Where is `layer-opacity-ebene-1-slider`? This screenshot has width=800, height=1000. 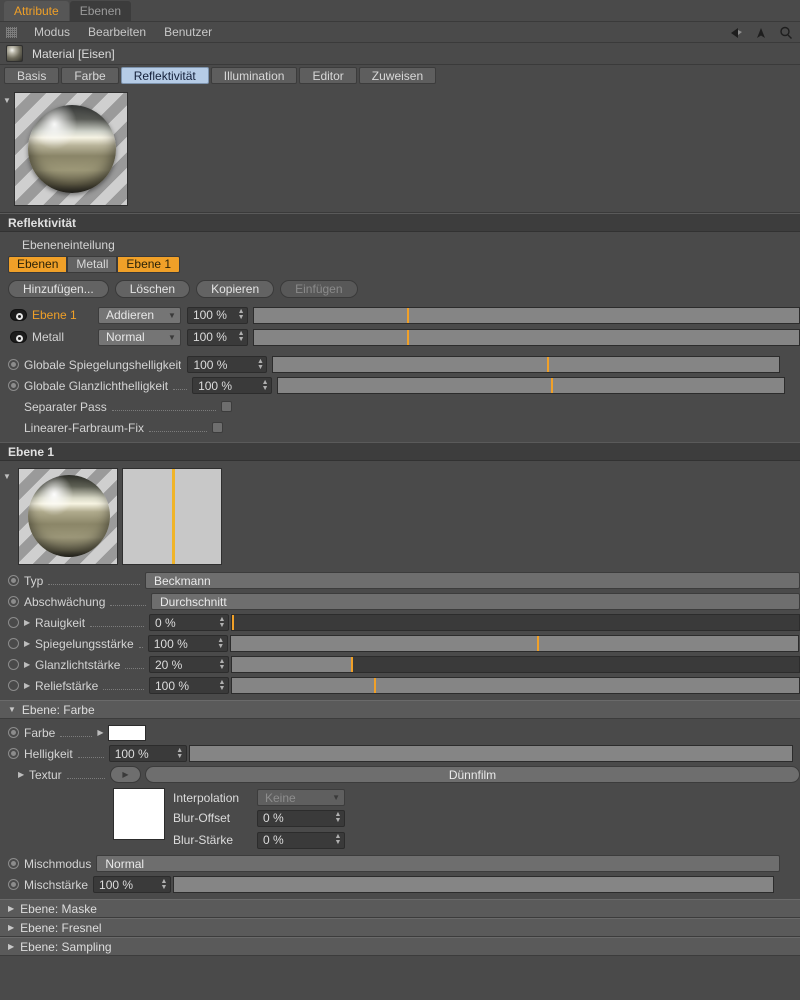
layer-opacity-ebene-1-slider is located at coordinates (526, 315).